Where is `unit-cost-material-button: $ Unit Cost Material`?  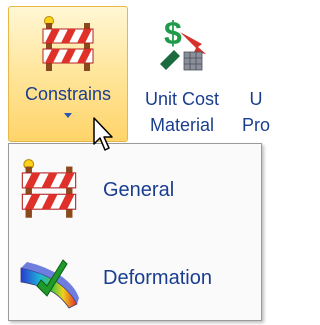
unit-cost-material-button: $ Unit Cost Material is located at coordinates (182, 74).